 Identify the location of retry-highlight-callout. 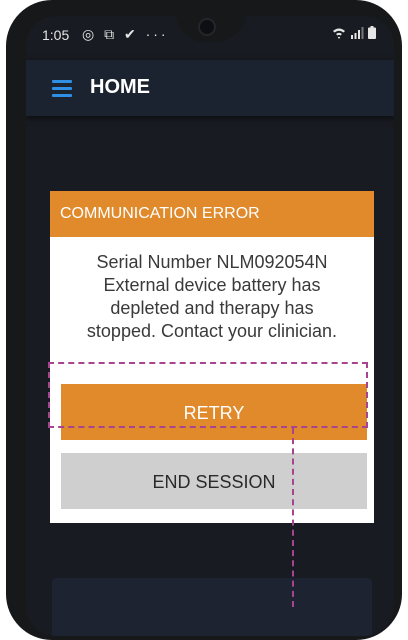
(208, 395).